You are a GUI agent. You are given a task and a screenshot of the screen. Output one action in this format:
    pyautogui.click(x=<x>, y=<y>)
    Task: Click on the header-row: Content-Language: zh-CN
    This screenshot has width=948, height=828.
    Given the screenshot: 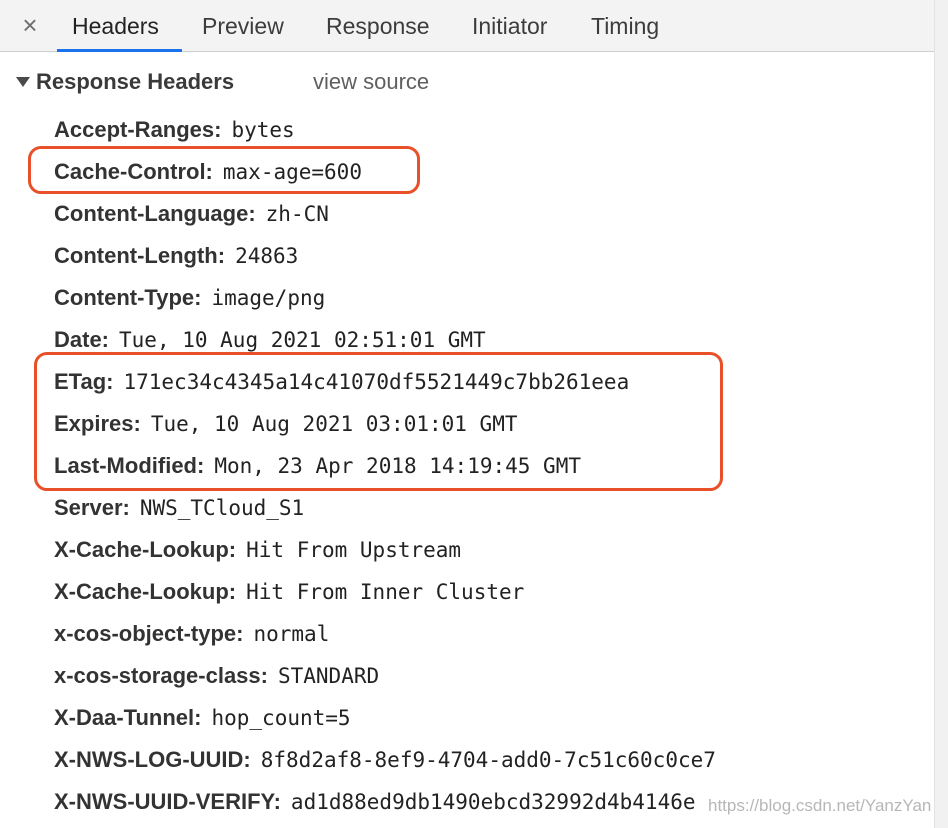 What is the action you would take?
    pyautogui.click(x=191, y=214)
    